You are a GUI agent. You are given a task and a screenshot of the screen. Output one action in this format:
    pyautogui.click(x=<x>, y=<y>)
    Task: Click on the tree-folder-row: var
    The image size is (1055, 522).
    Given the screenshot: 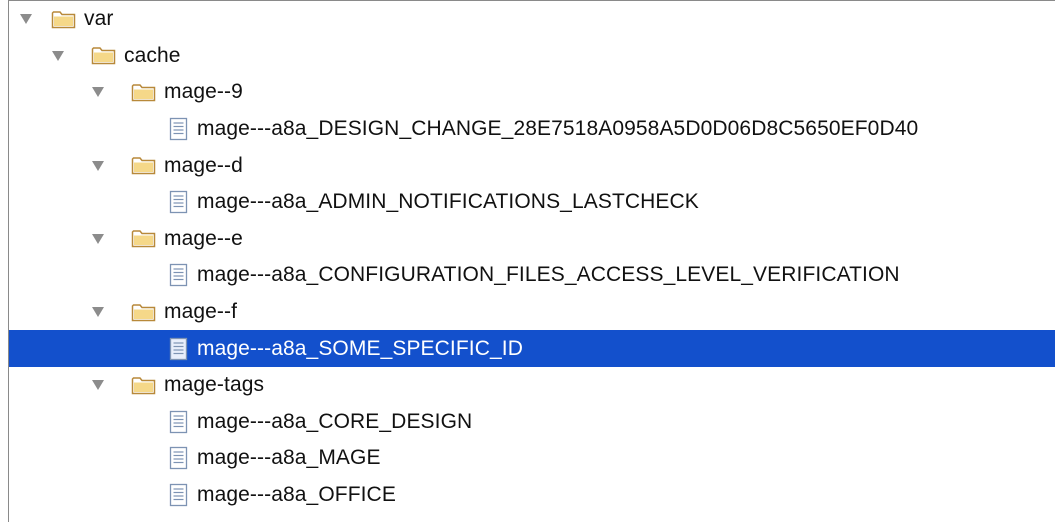 What is the action you would take?
    pyautogui.click(x=532, y=19)
    